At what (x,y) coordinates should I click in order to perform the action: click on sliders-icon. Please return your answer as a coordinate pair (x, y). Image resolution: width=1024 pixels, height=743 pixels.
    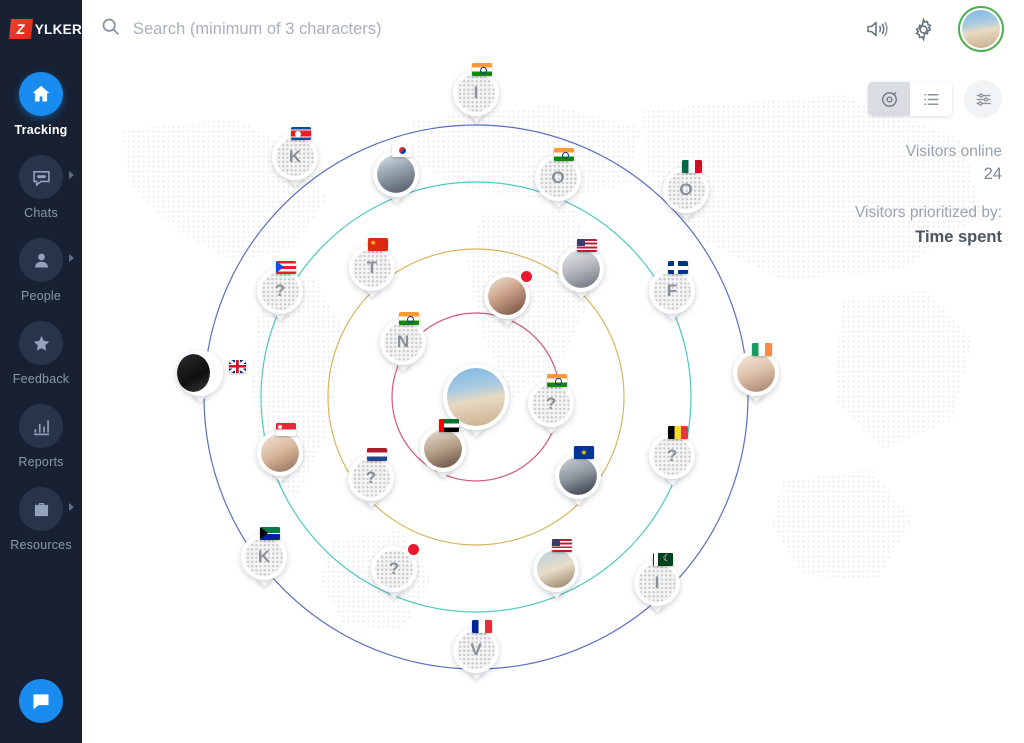
    Looking at the image, I should click on (983, 99).